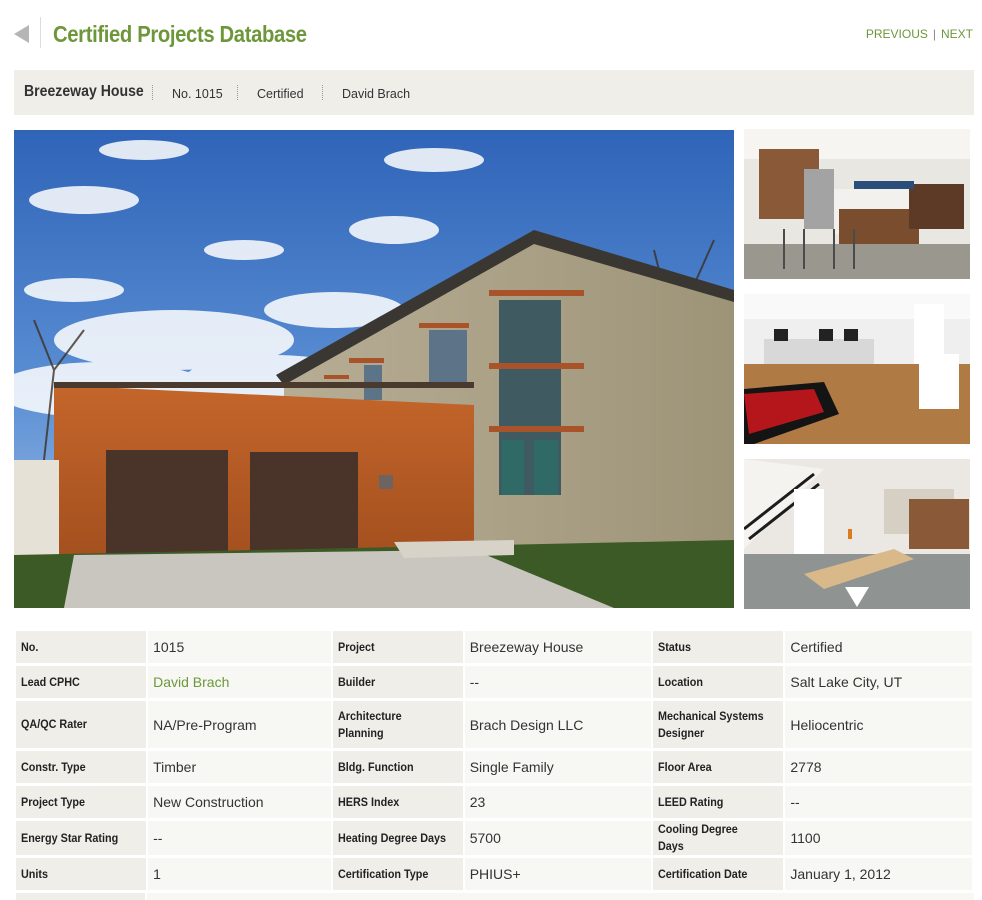 The image size is (982, 900). I want to click on field-label-text: Location, so click(681, 681).